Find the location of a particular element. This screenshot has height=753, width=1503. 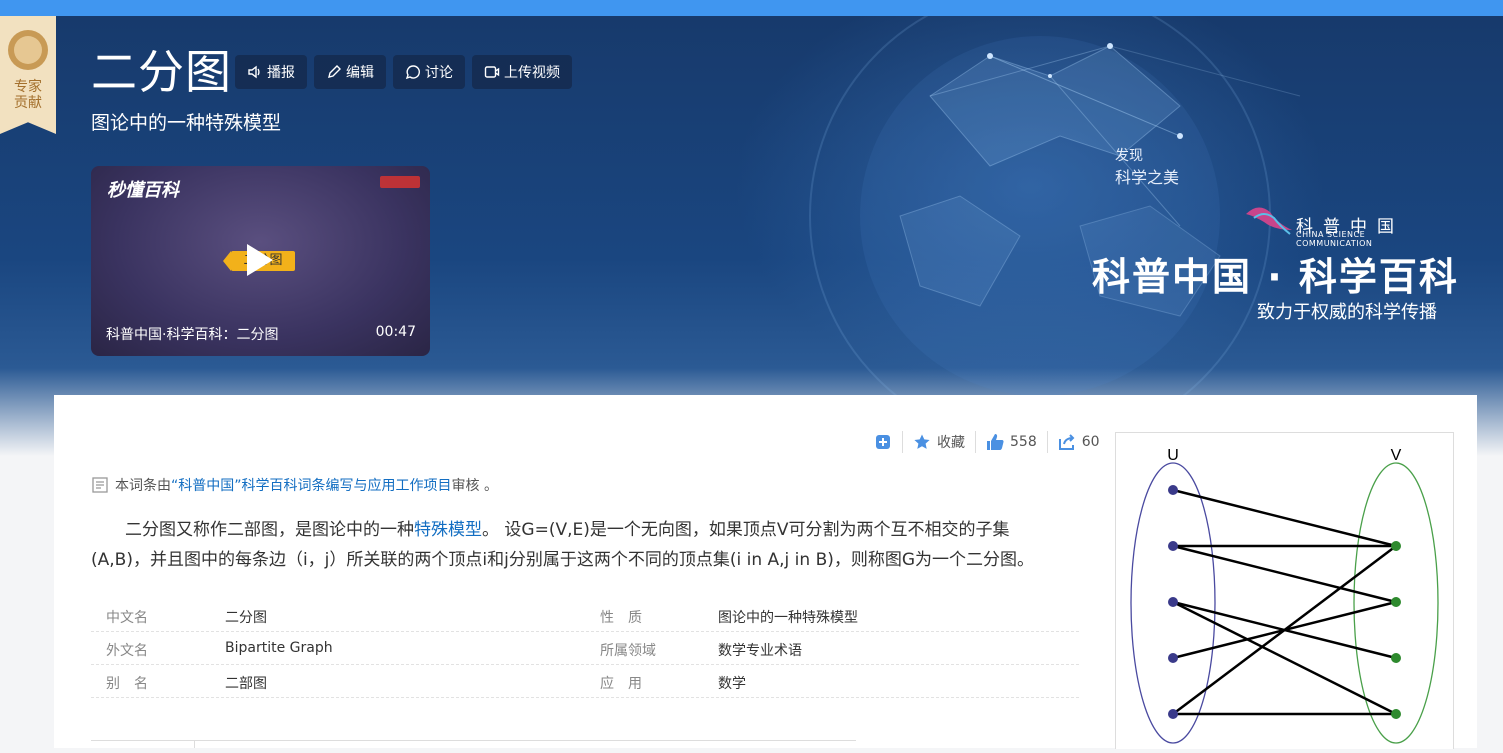

info-value: 二分图 is located at coordinates (246, 618).